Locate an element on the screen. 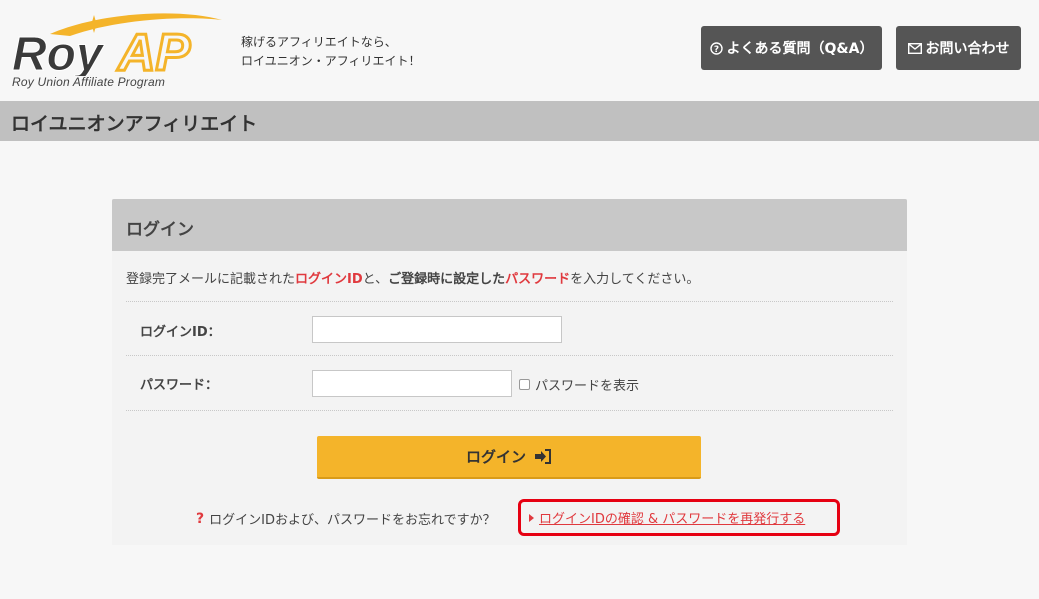 The height and width of the screenshot is (599, 1039). login-panel-header: ログイン is located at coordinates (509, 225).